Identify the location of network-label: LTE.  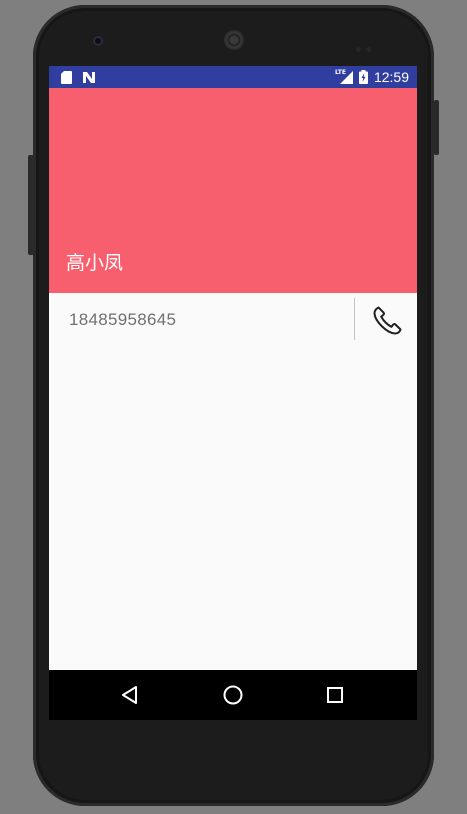
(340, 72).